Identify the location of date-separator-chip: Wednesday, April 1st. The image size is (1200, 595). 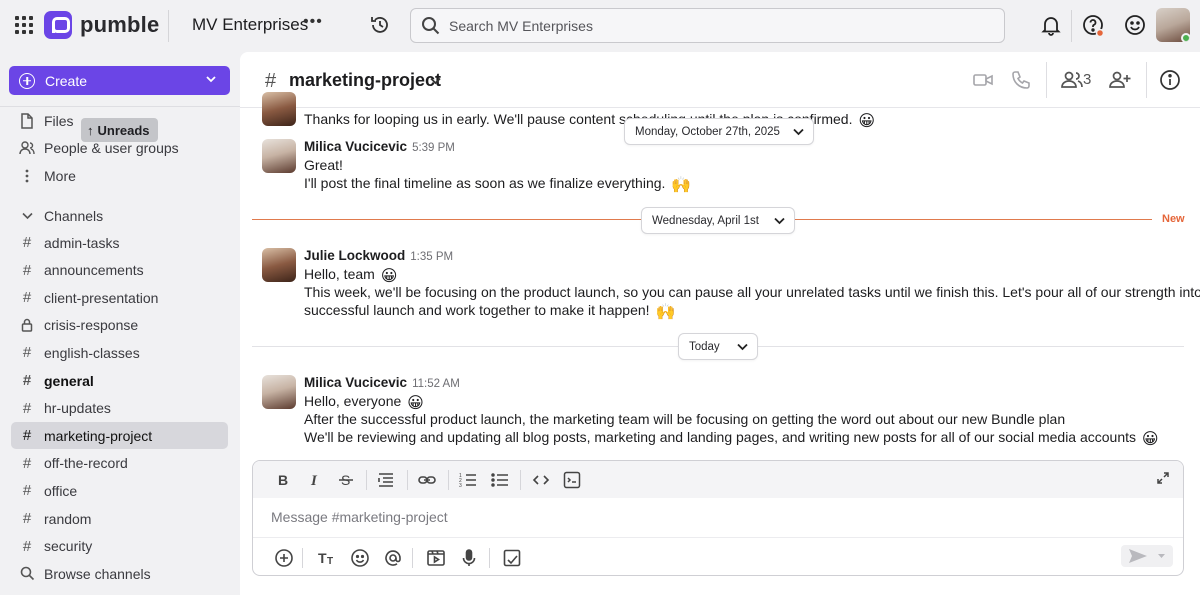
(718, 220).